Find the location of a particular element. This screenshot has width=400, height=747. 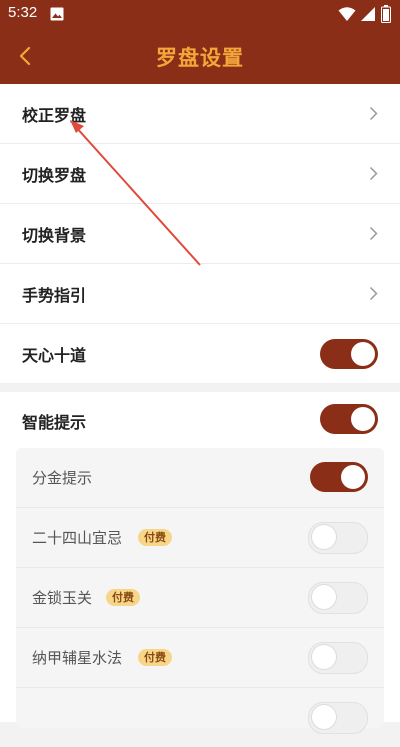

wifi-icon is located at coordinates (347, 14).